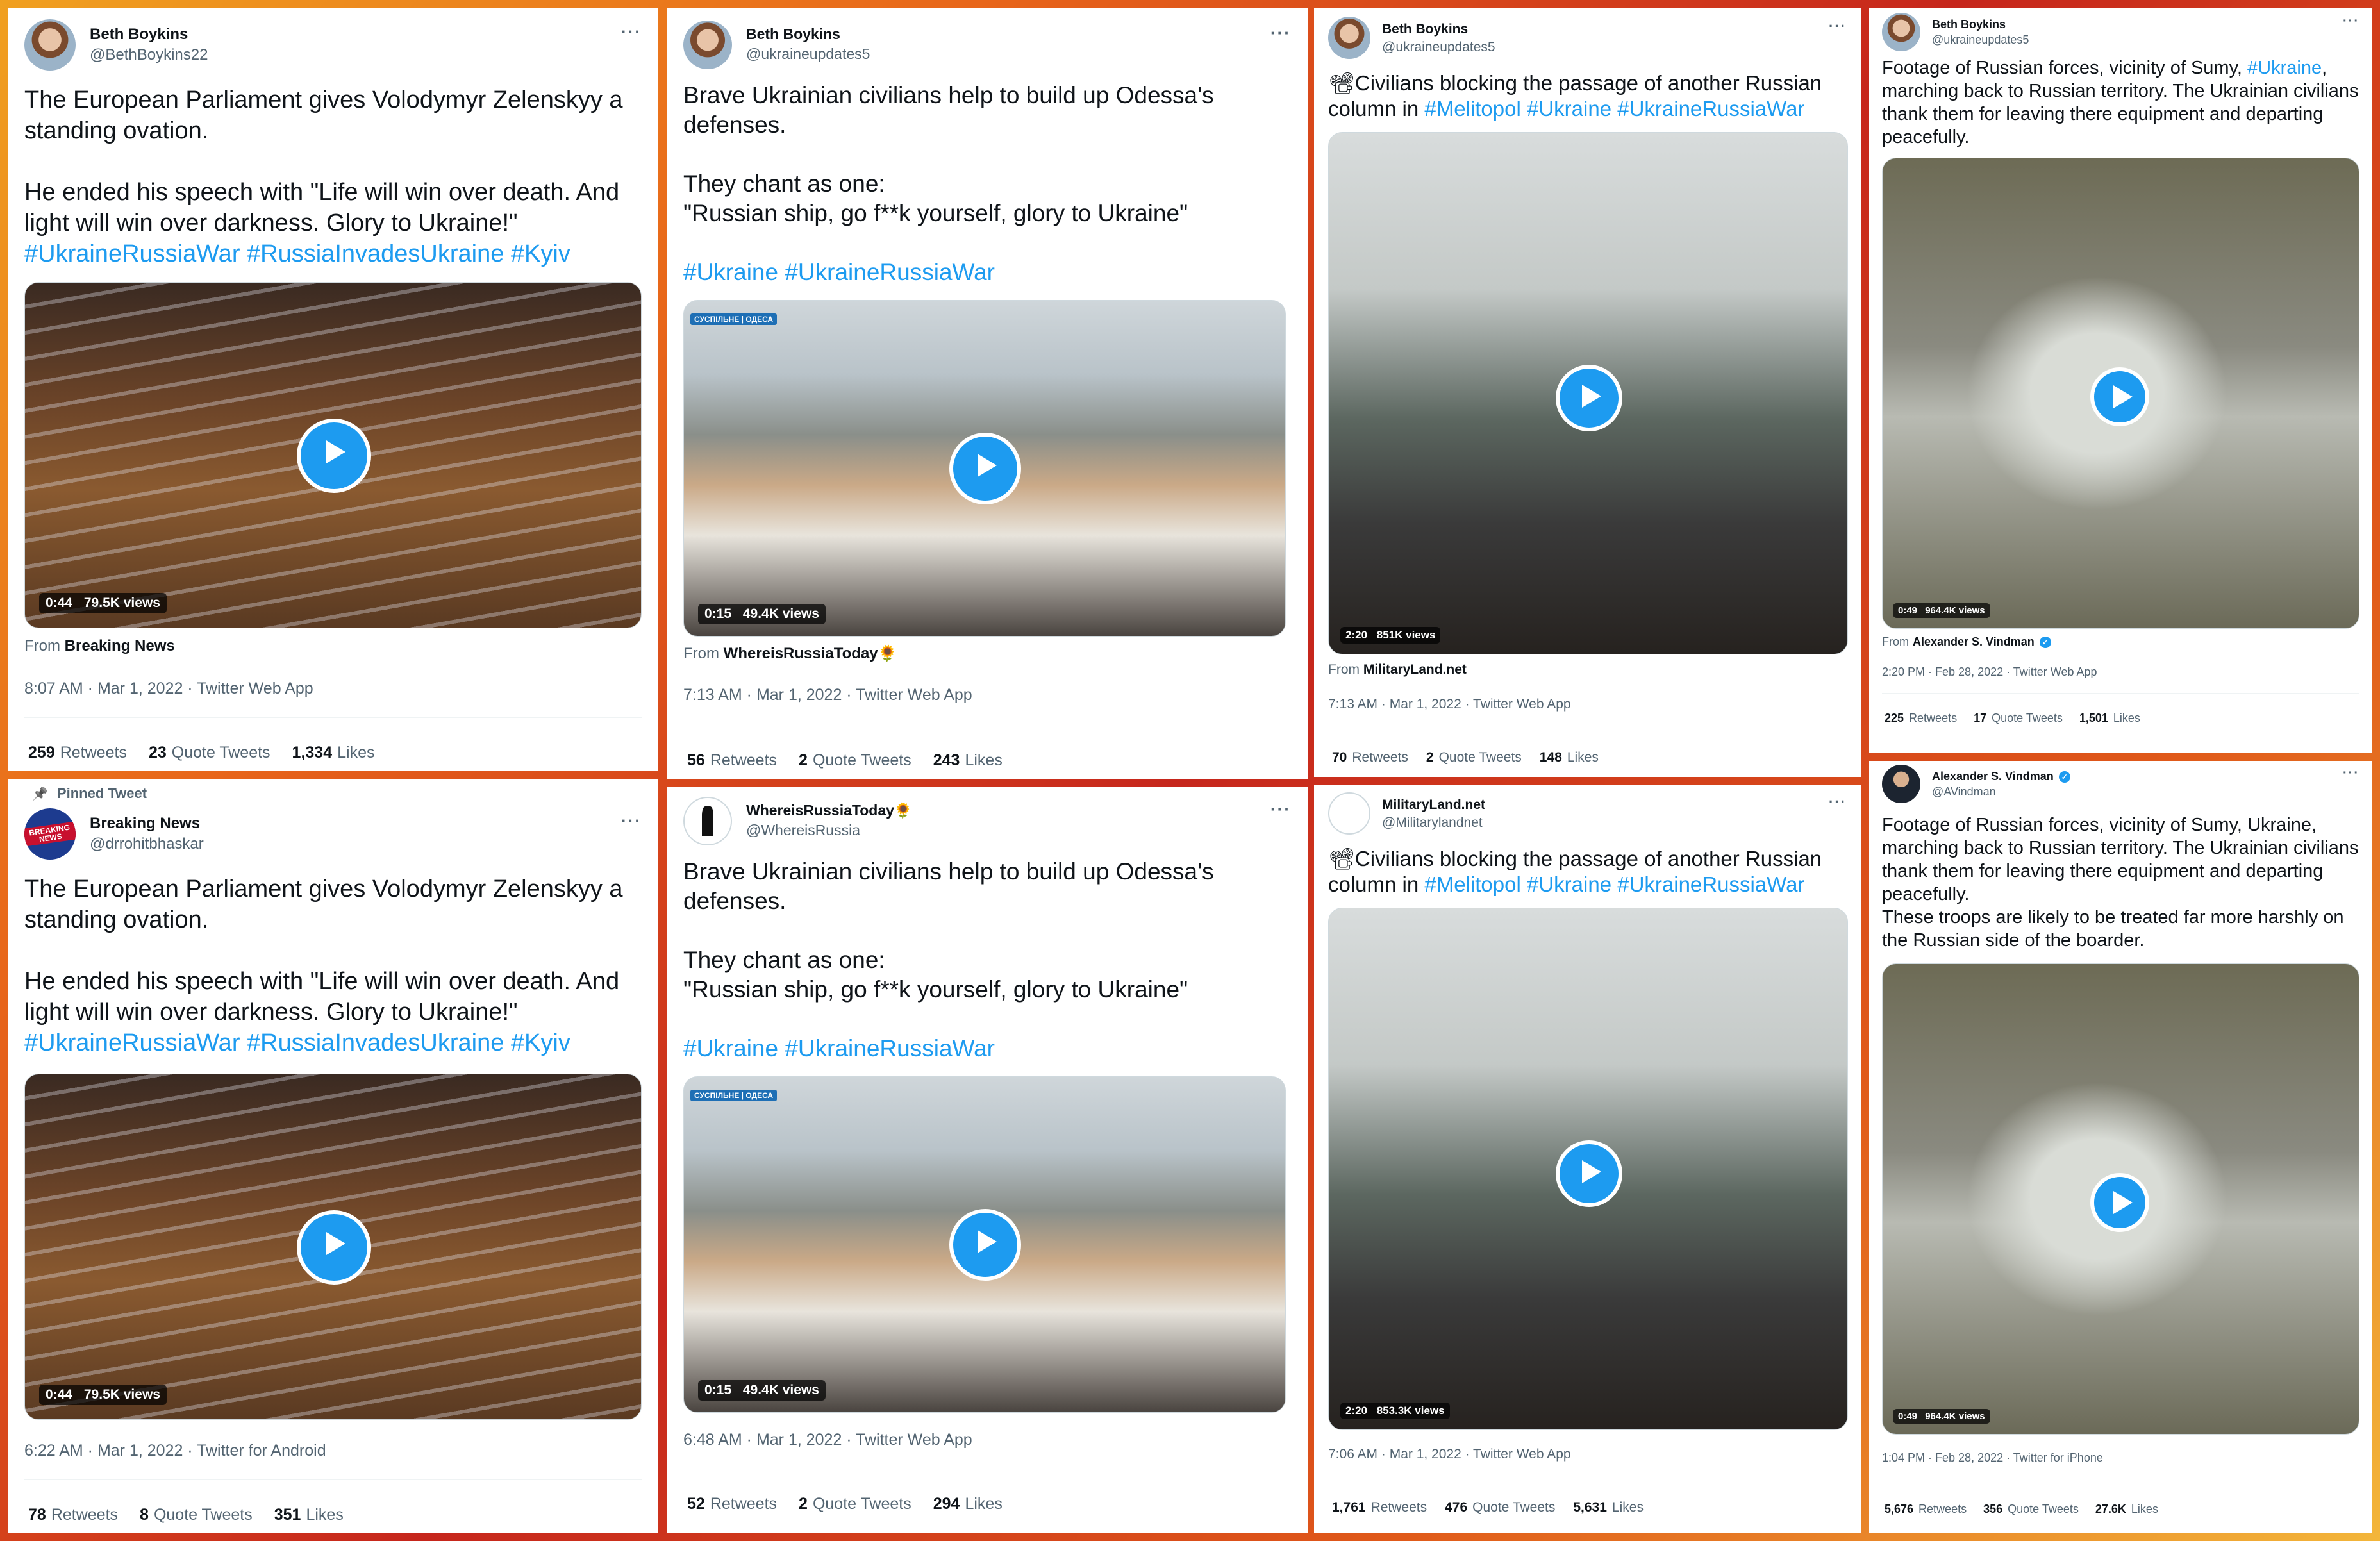 The image size is (2380, 1541). What do you see at coordinates (1974, 642) in the screenshot?
I see `from-source: Alexander S. Vindman` at bounding box center [1974, 642].